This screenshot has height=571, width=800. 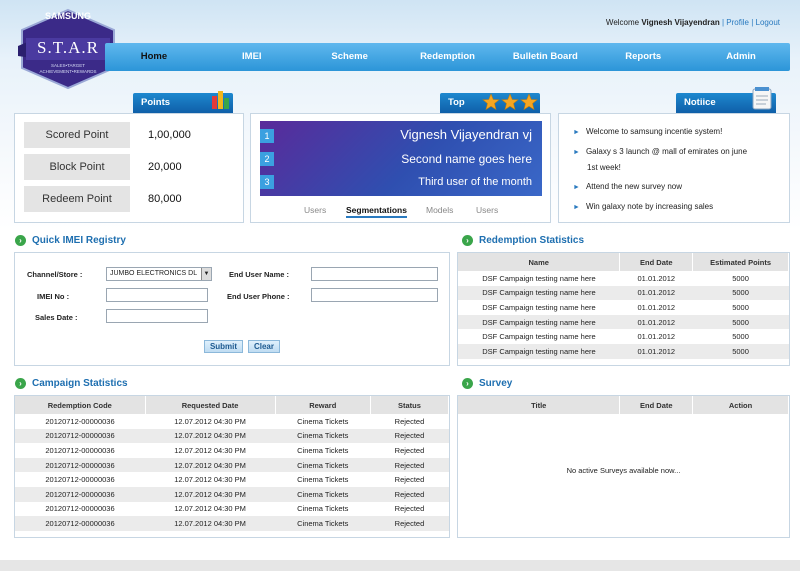 What do you see at coordinates (210, 405) in the screenshot?
I see `column-header: Requested Date` at bounding box center [210, 405].